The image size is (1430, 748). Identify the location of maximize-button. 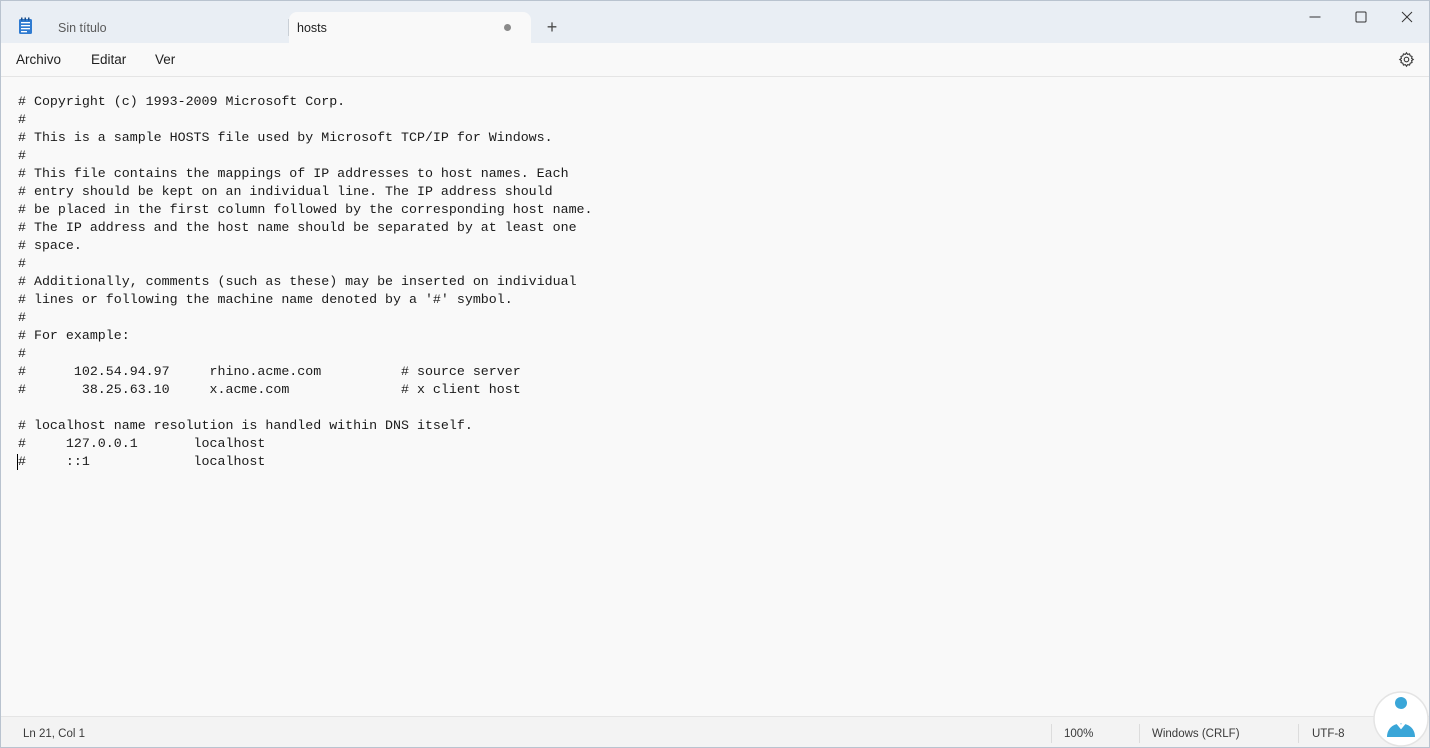
(1361, 17).